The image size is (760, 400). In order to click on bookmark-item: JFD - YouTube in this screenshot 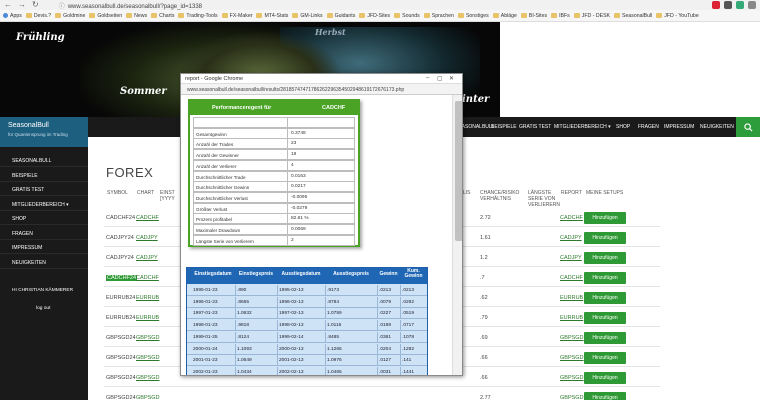, I will do `click(679, 16)`.